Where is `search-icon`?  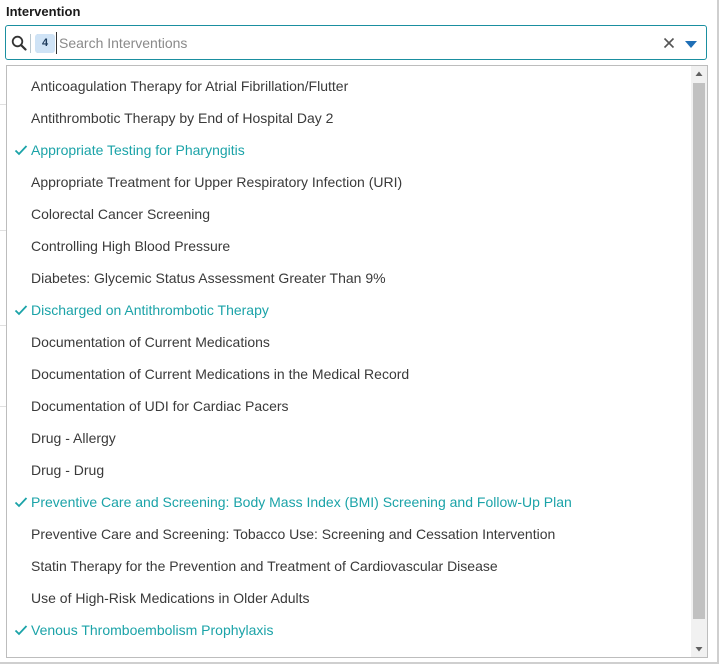 search-icon is located at coordinates (19, 43).